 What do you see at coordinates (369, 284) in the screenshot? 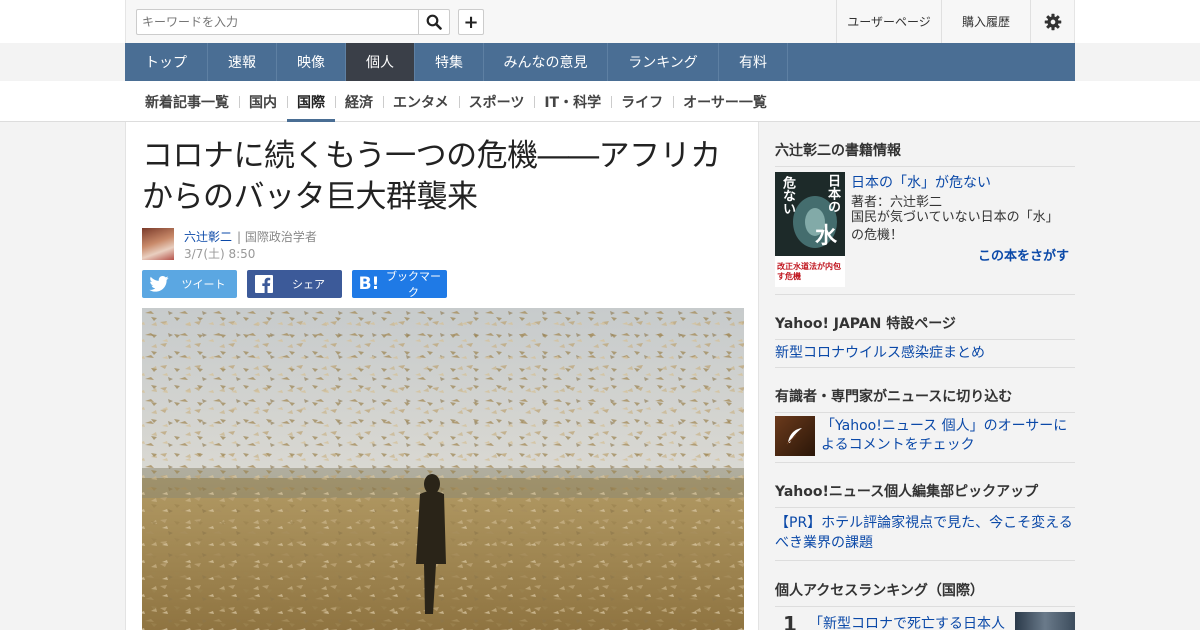
I see `hatena-bookmark-icon: B!` at bounding box center [369, 284].